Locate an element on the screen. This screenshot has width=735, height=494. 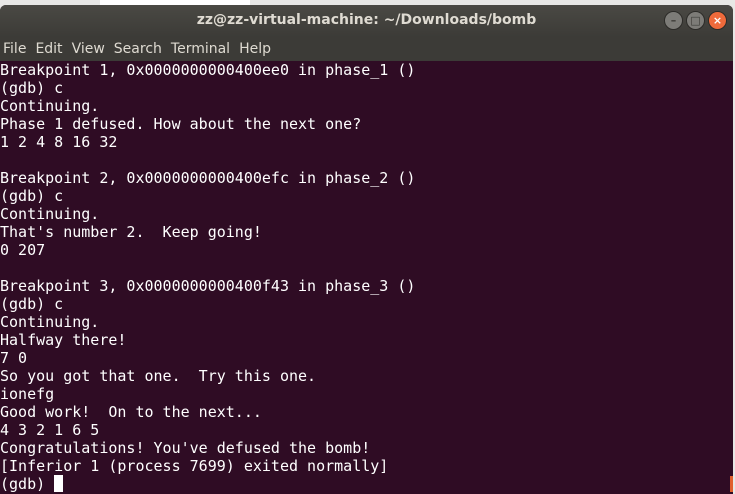
window-title: zz@zz-virtual-machine: ~/Downloads/bomb is located at coordinates (366, 20).